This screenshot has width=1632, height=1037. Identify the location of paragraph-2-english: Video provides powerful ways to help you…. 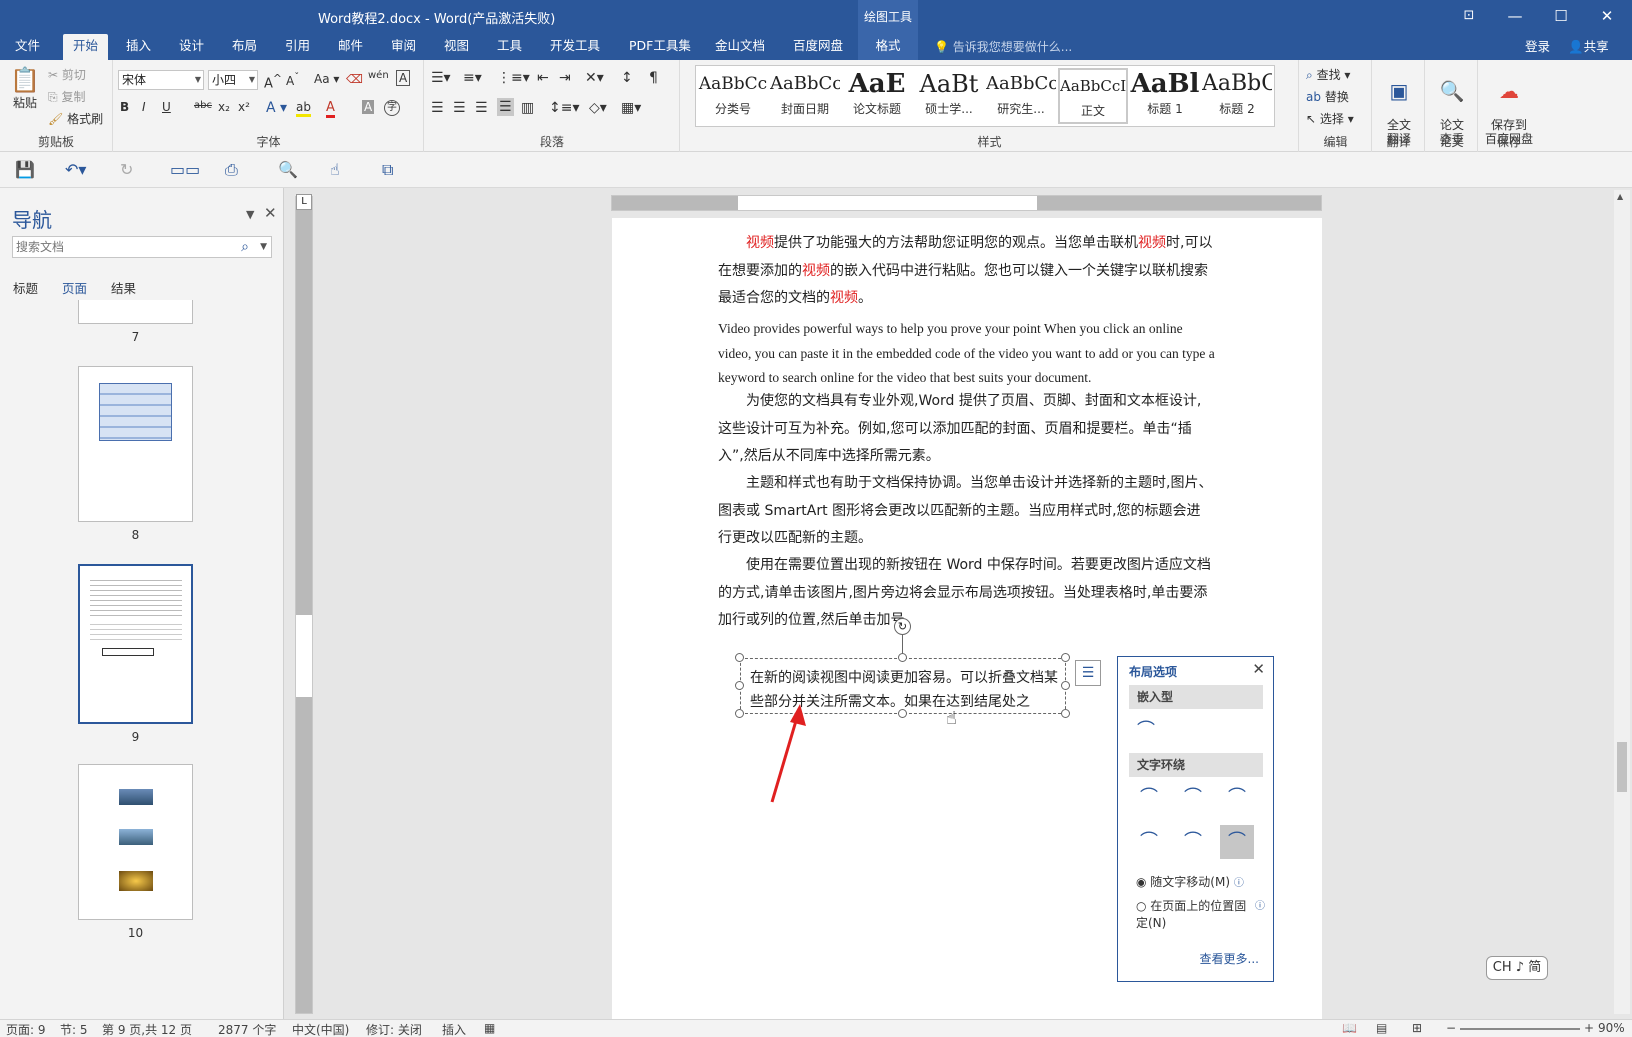
(968, 354).